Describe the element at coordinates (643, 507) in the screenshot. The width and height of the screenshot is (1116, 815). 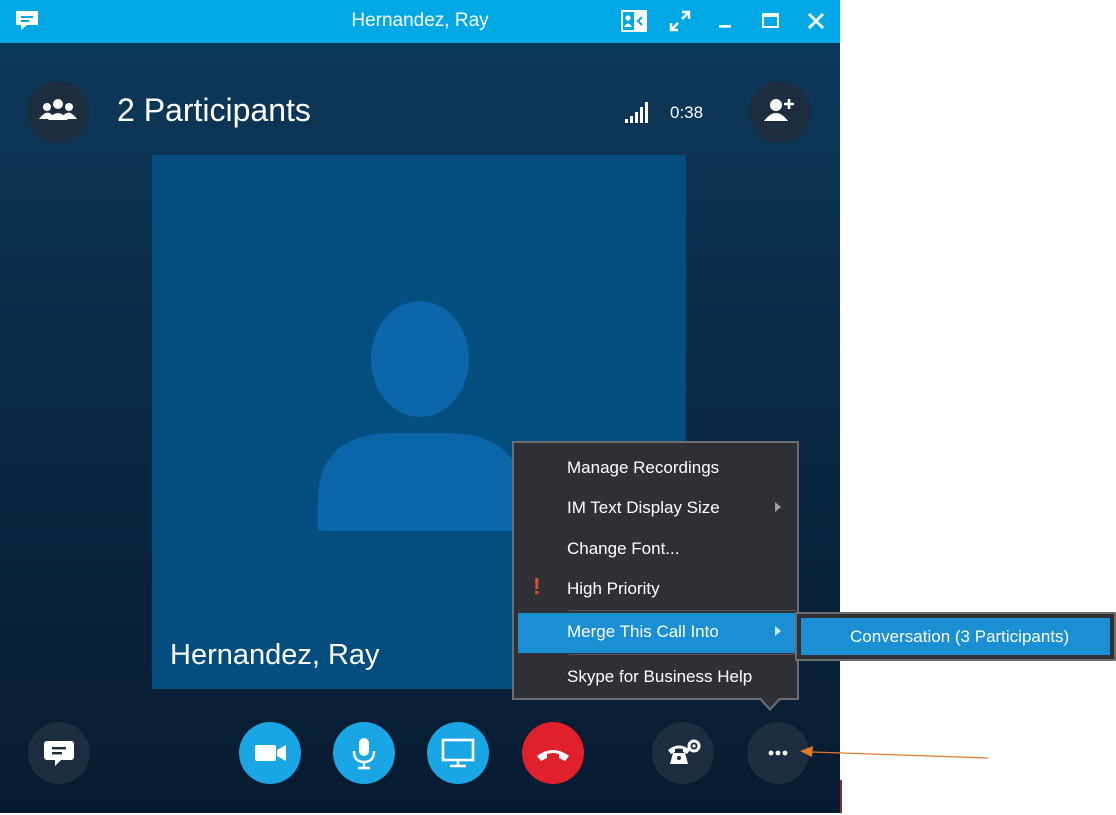
I see `menu-item-label: IM Text Display Size` at that location.